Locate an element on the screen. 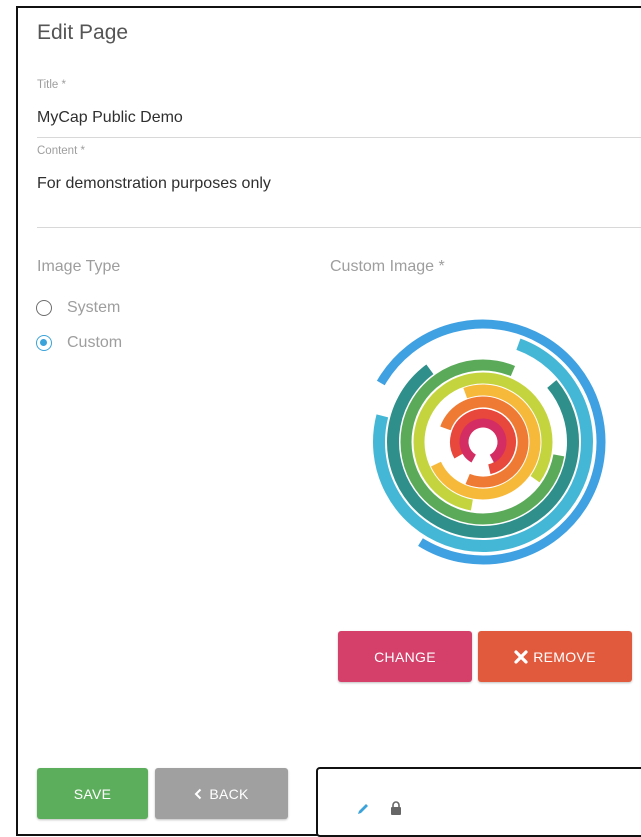 This screenshot has width=641, height=837. title-label: Title * is located at coordinates (51, 85).